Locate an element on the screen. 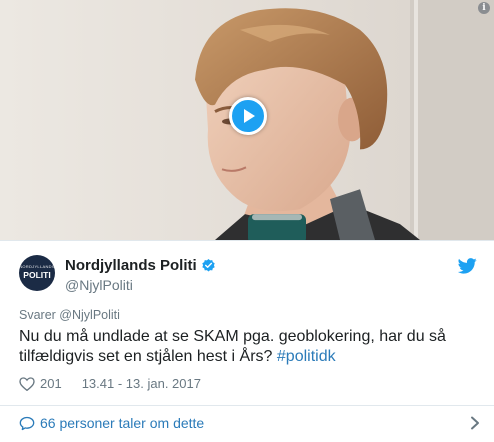 The height and width of the screenshot is (442, 494). speech-bubble-icon is located at coordinates (27, 423).